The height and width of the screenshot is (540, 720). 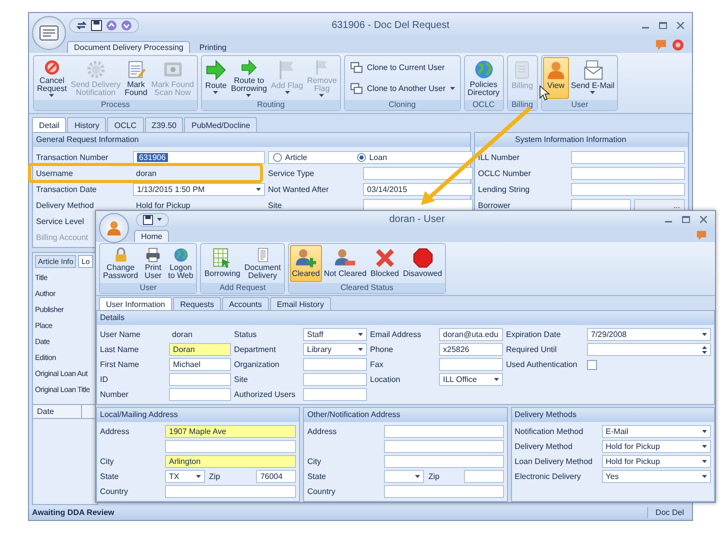 What do you see at coordinates (656, 476) in the screenshot?
I see `dropdown-field: Yes` at bounding box center [656, 476].